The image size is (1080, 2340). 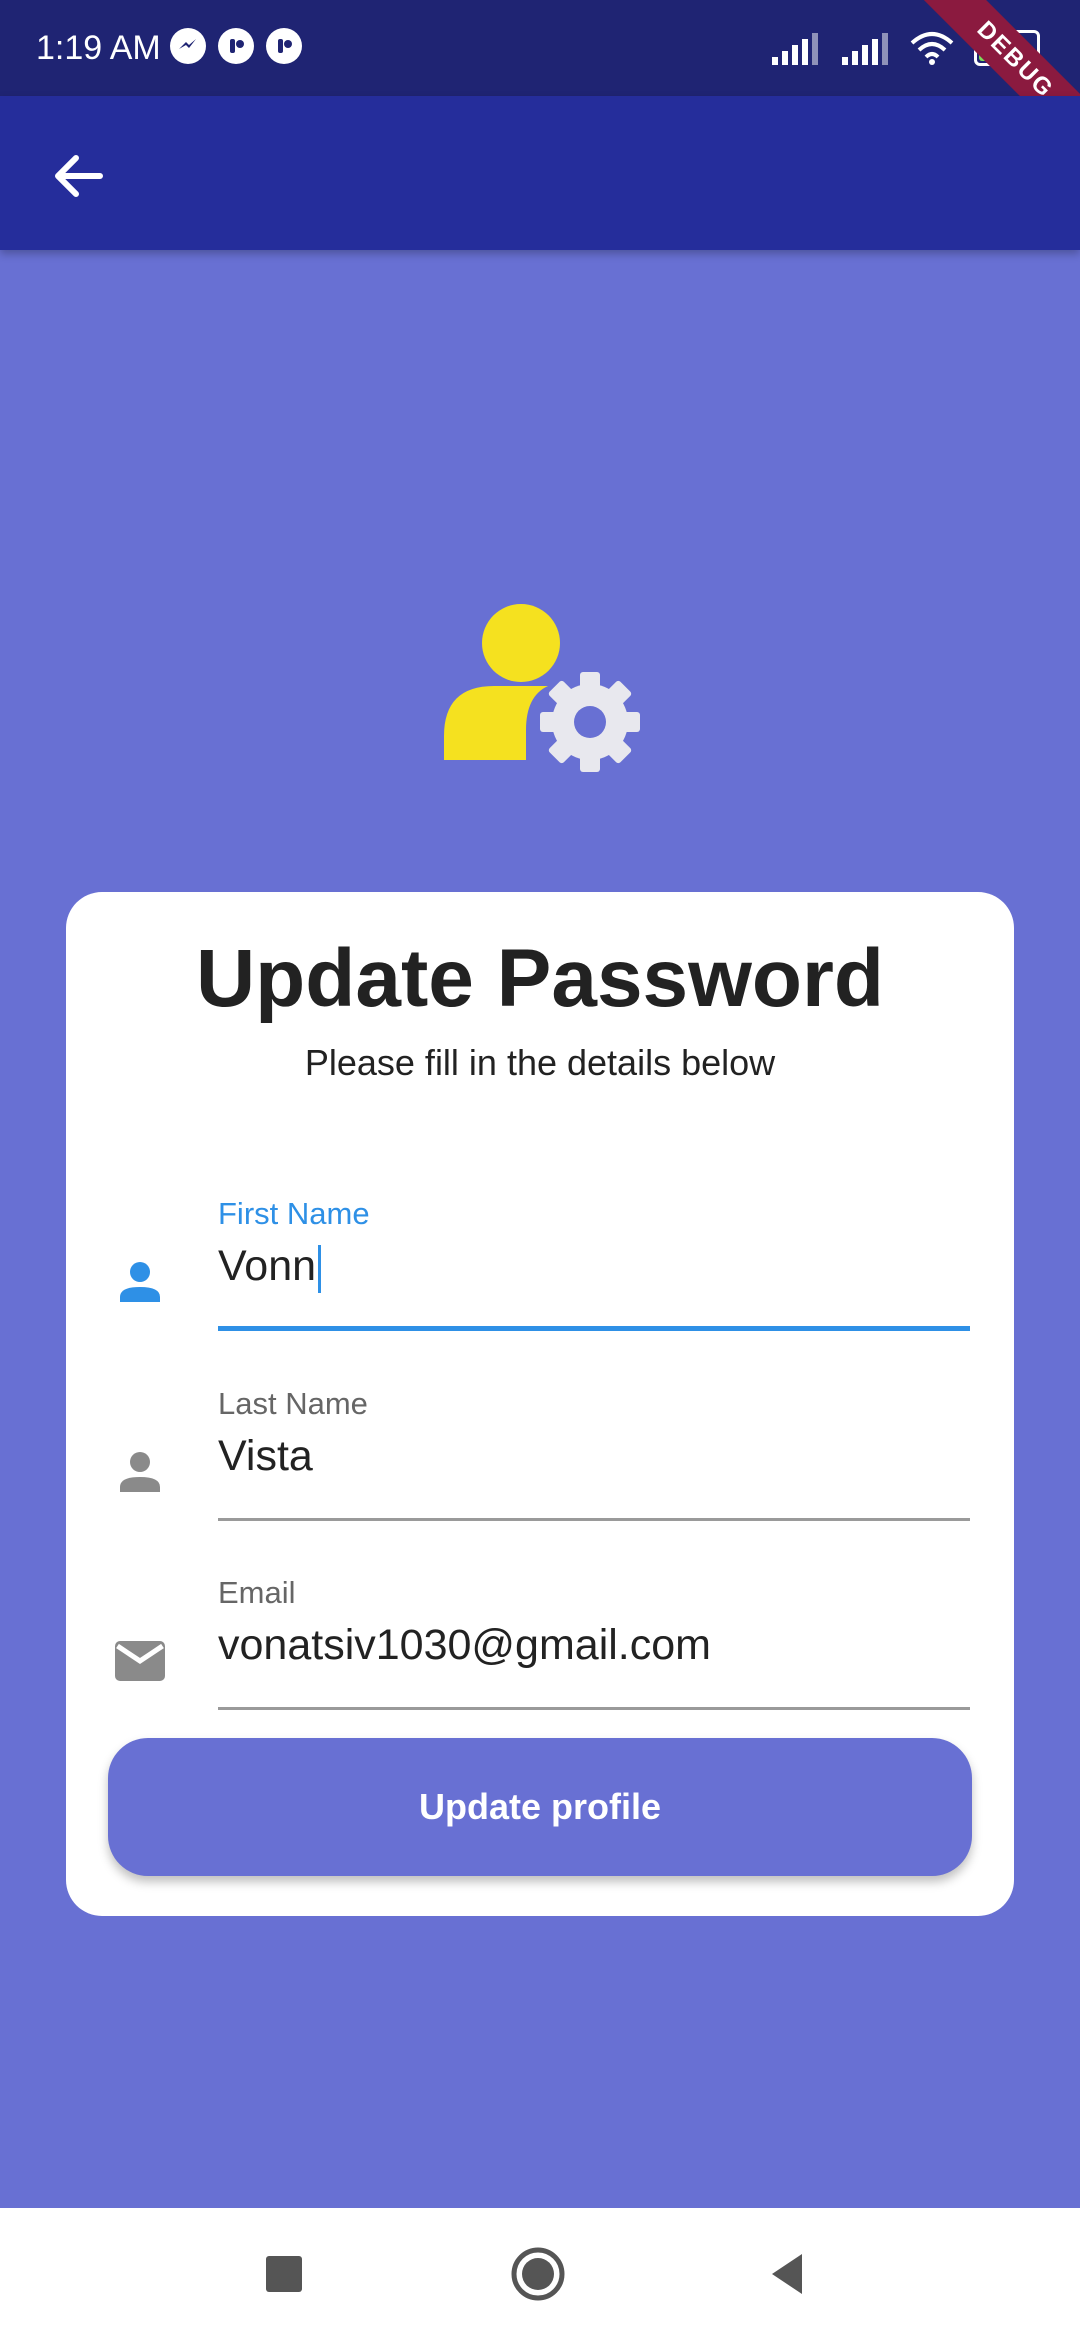 What do you see at coordinates (98, 48) in the screenshot?
I see `status-time: 1:19 AM` at bounding box center [98, 48].